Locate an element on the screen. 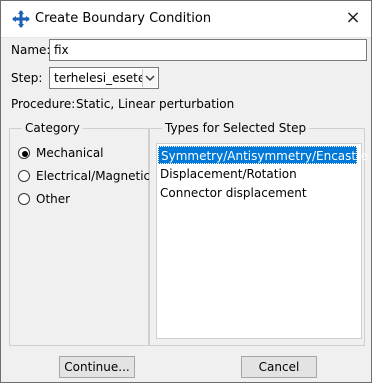  step-select: terhelesi_esetek is located at coordinates (104, 78).